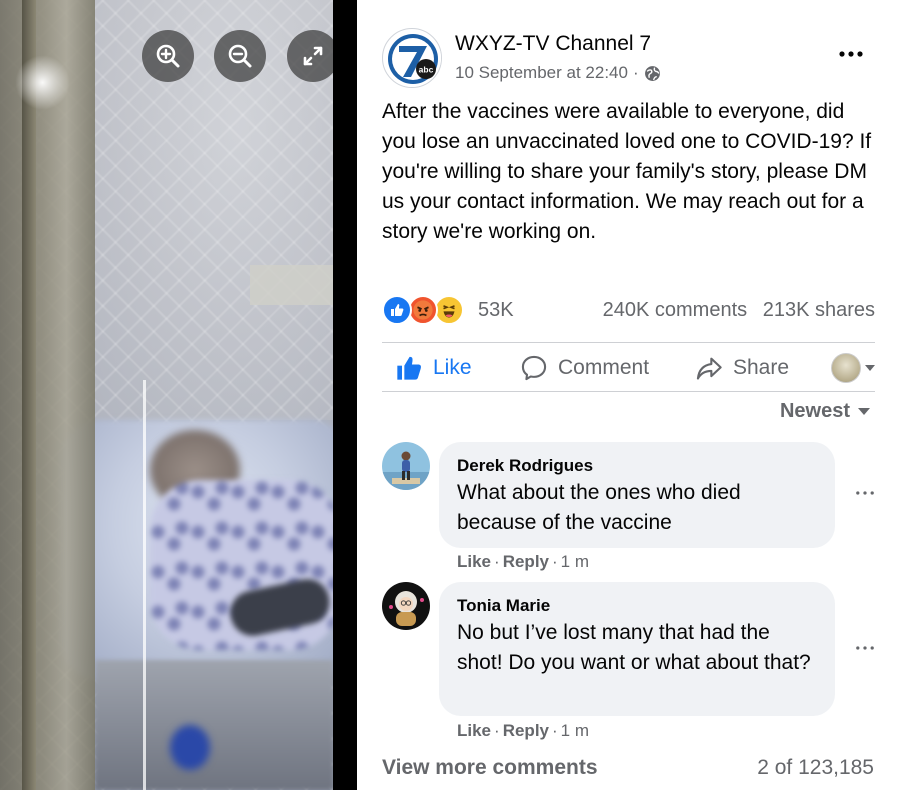 Image resolution: width=898 pixels, height=790 pixels. I want to click on photo-shelf, so click(291, 285).